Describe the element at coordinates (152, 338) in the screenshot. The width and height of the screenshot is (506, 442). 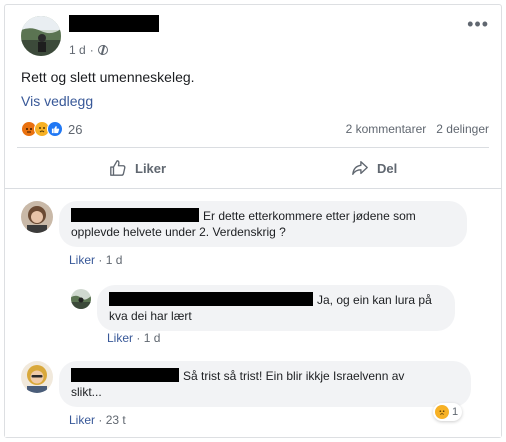
I see `reply-time: 1 d` at that location.